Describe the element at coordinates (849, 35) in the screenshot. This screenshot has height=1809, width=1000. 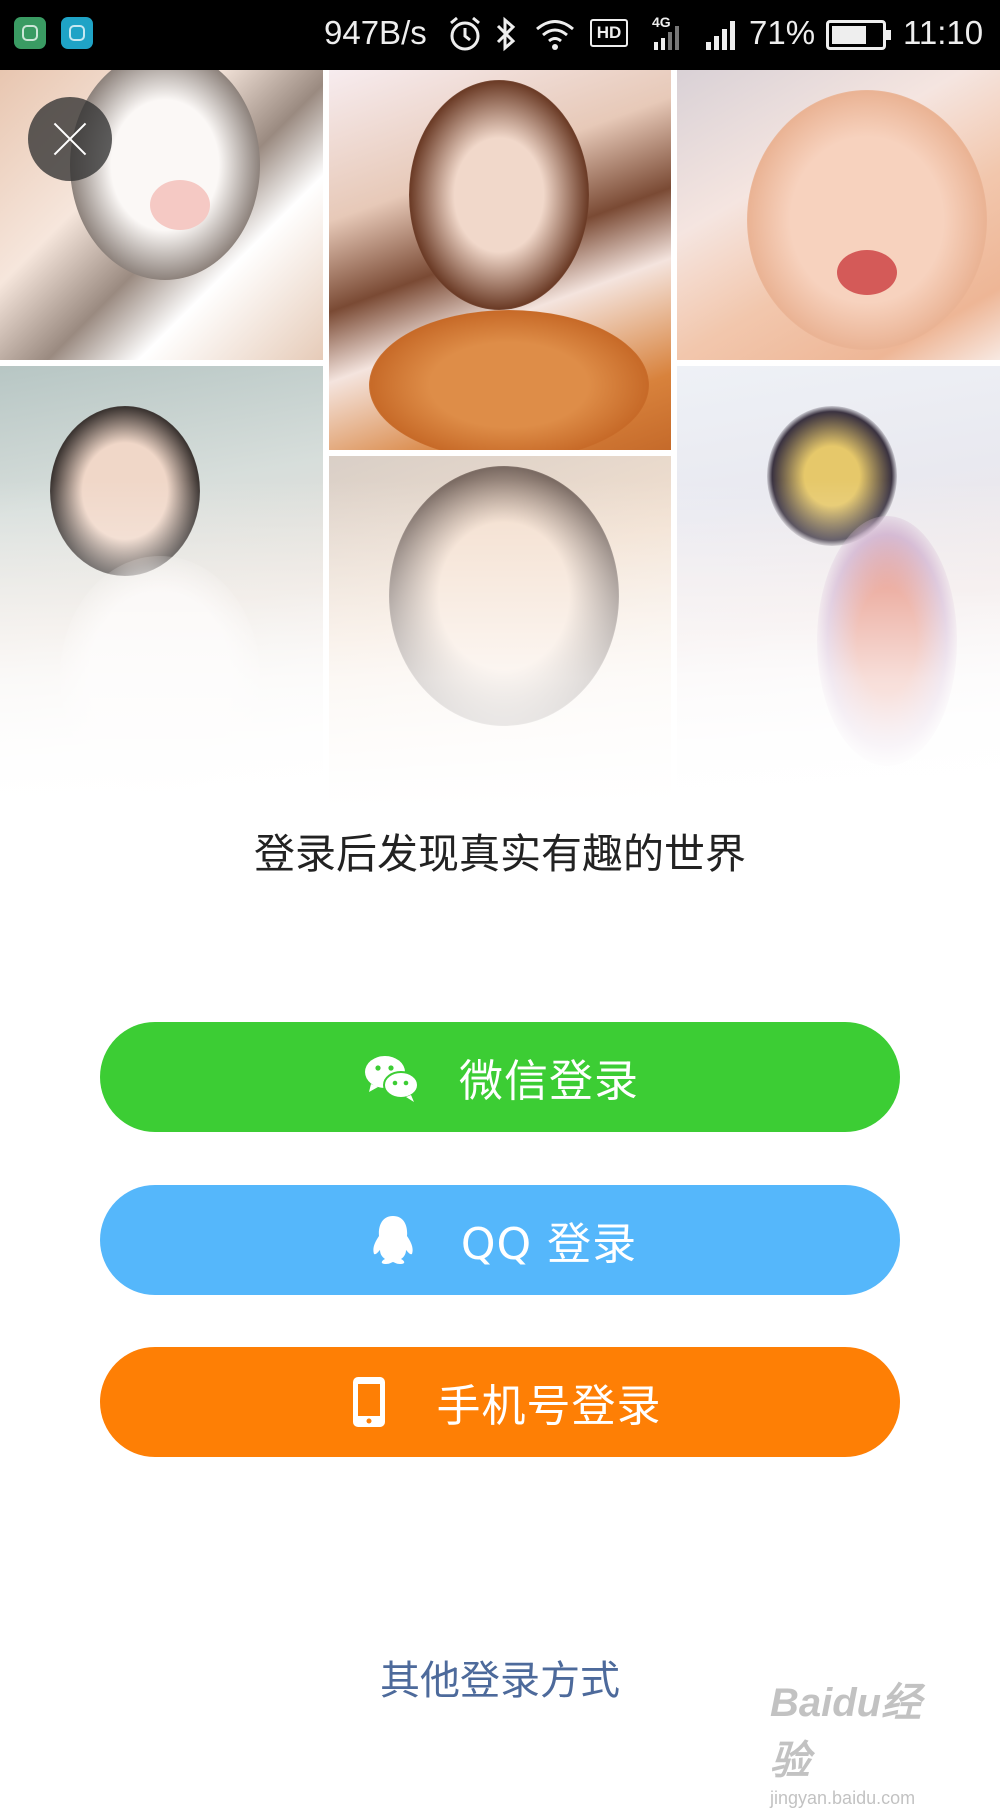
I see `battery-fill` at that location.